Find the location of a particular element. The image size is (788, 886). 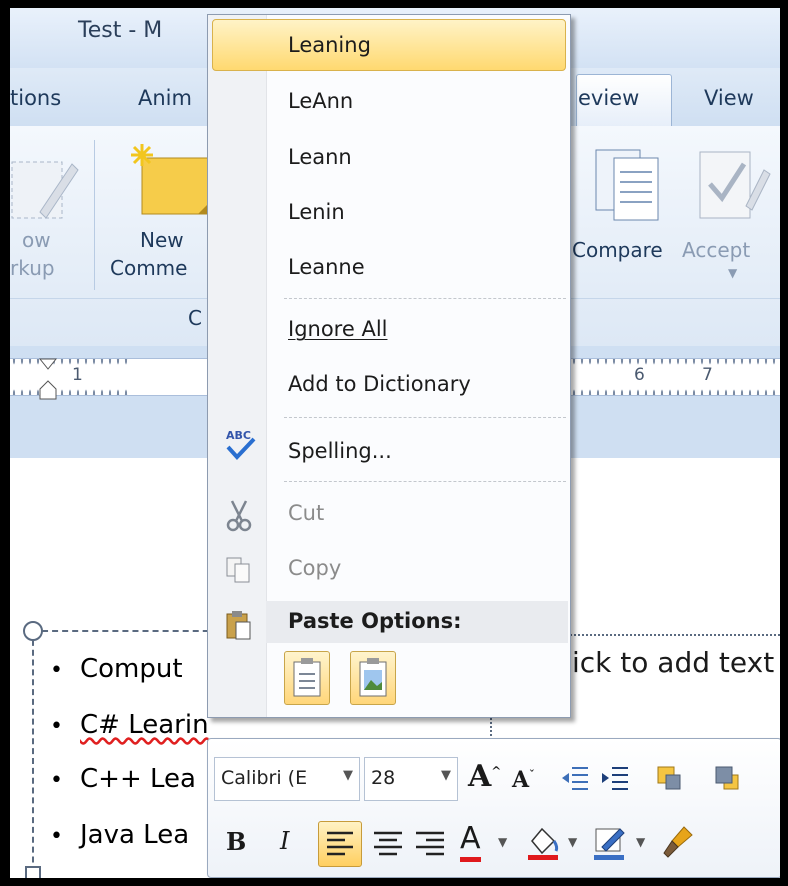

bullet-item: • Java Lea is located at coordinates (120, 835).